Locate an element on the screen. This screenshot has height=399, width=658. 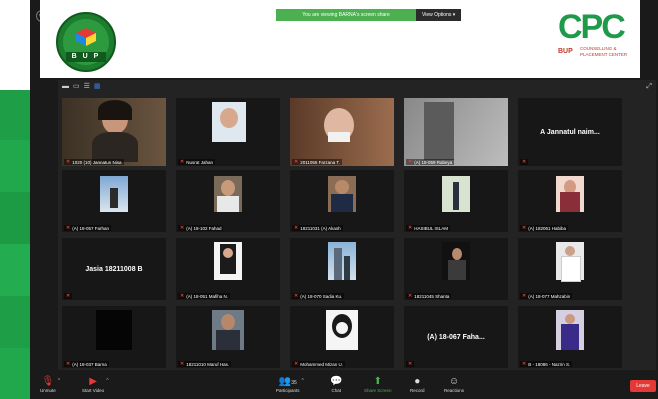
participant-tile: ✕ 18211031 (A) Akash is located at coordinates (342, 201).